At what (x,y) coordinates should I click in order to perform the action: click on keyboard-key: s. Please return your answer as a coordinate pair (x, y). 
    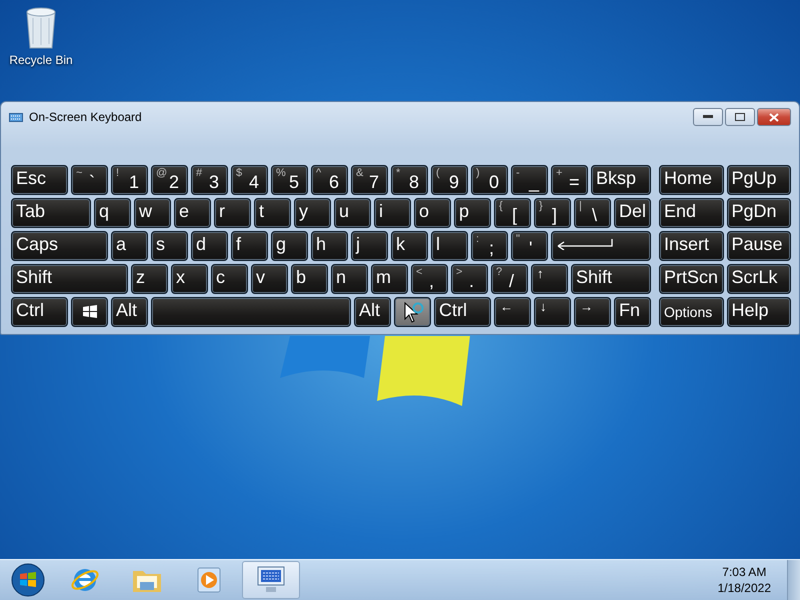
    Looking at the image, I should click on (169, 246).